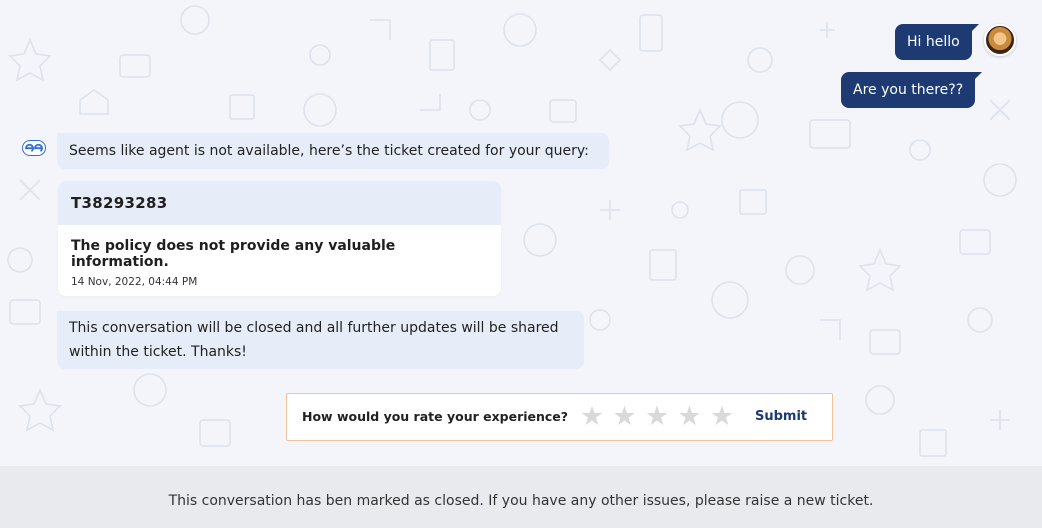 The height and width of the screenshot is (528, 1042). What do you see at coordinates (279, 203) in the screenshot?
I see `ticket-id: T38293283` at bounding box center [279, 203].